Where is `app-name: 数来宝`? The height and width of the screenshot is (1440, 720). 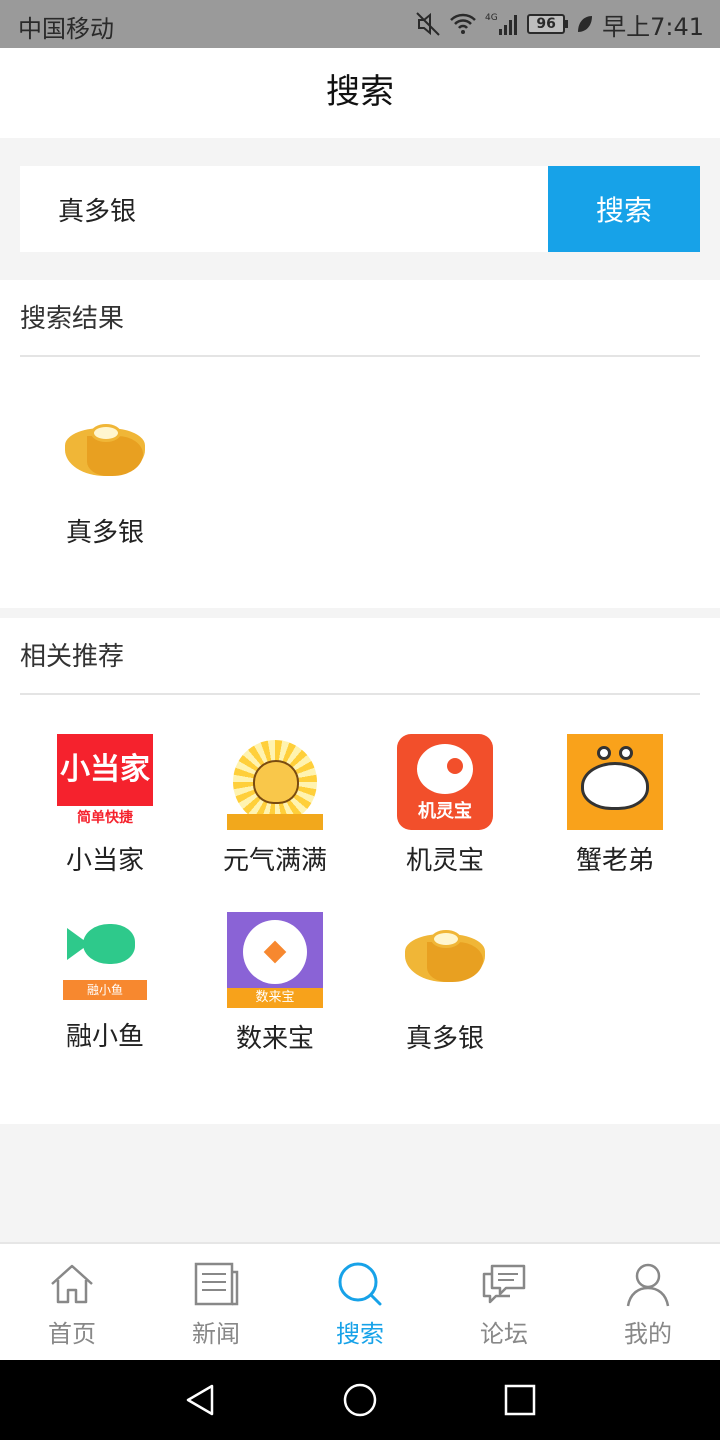 app-name: 数来宝 is located at coordinates (274, 1039).